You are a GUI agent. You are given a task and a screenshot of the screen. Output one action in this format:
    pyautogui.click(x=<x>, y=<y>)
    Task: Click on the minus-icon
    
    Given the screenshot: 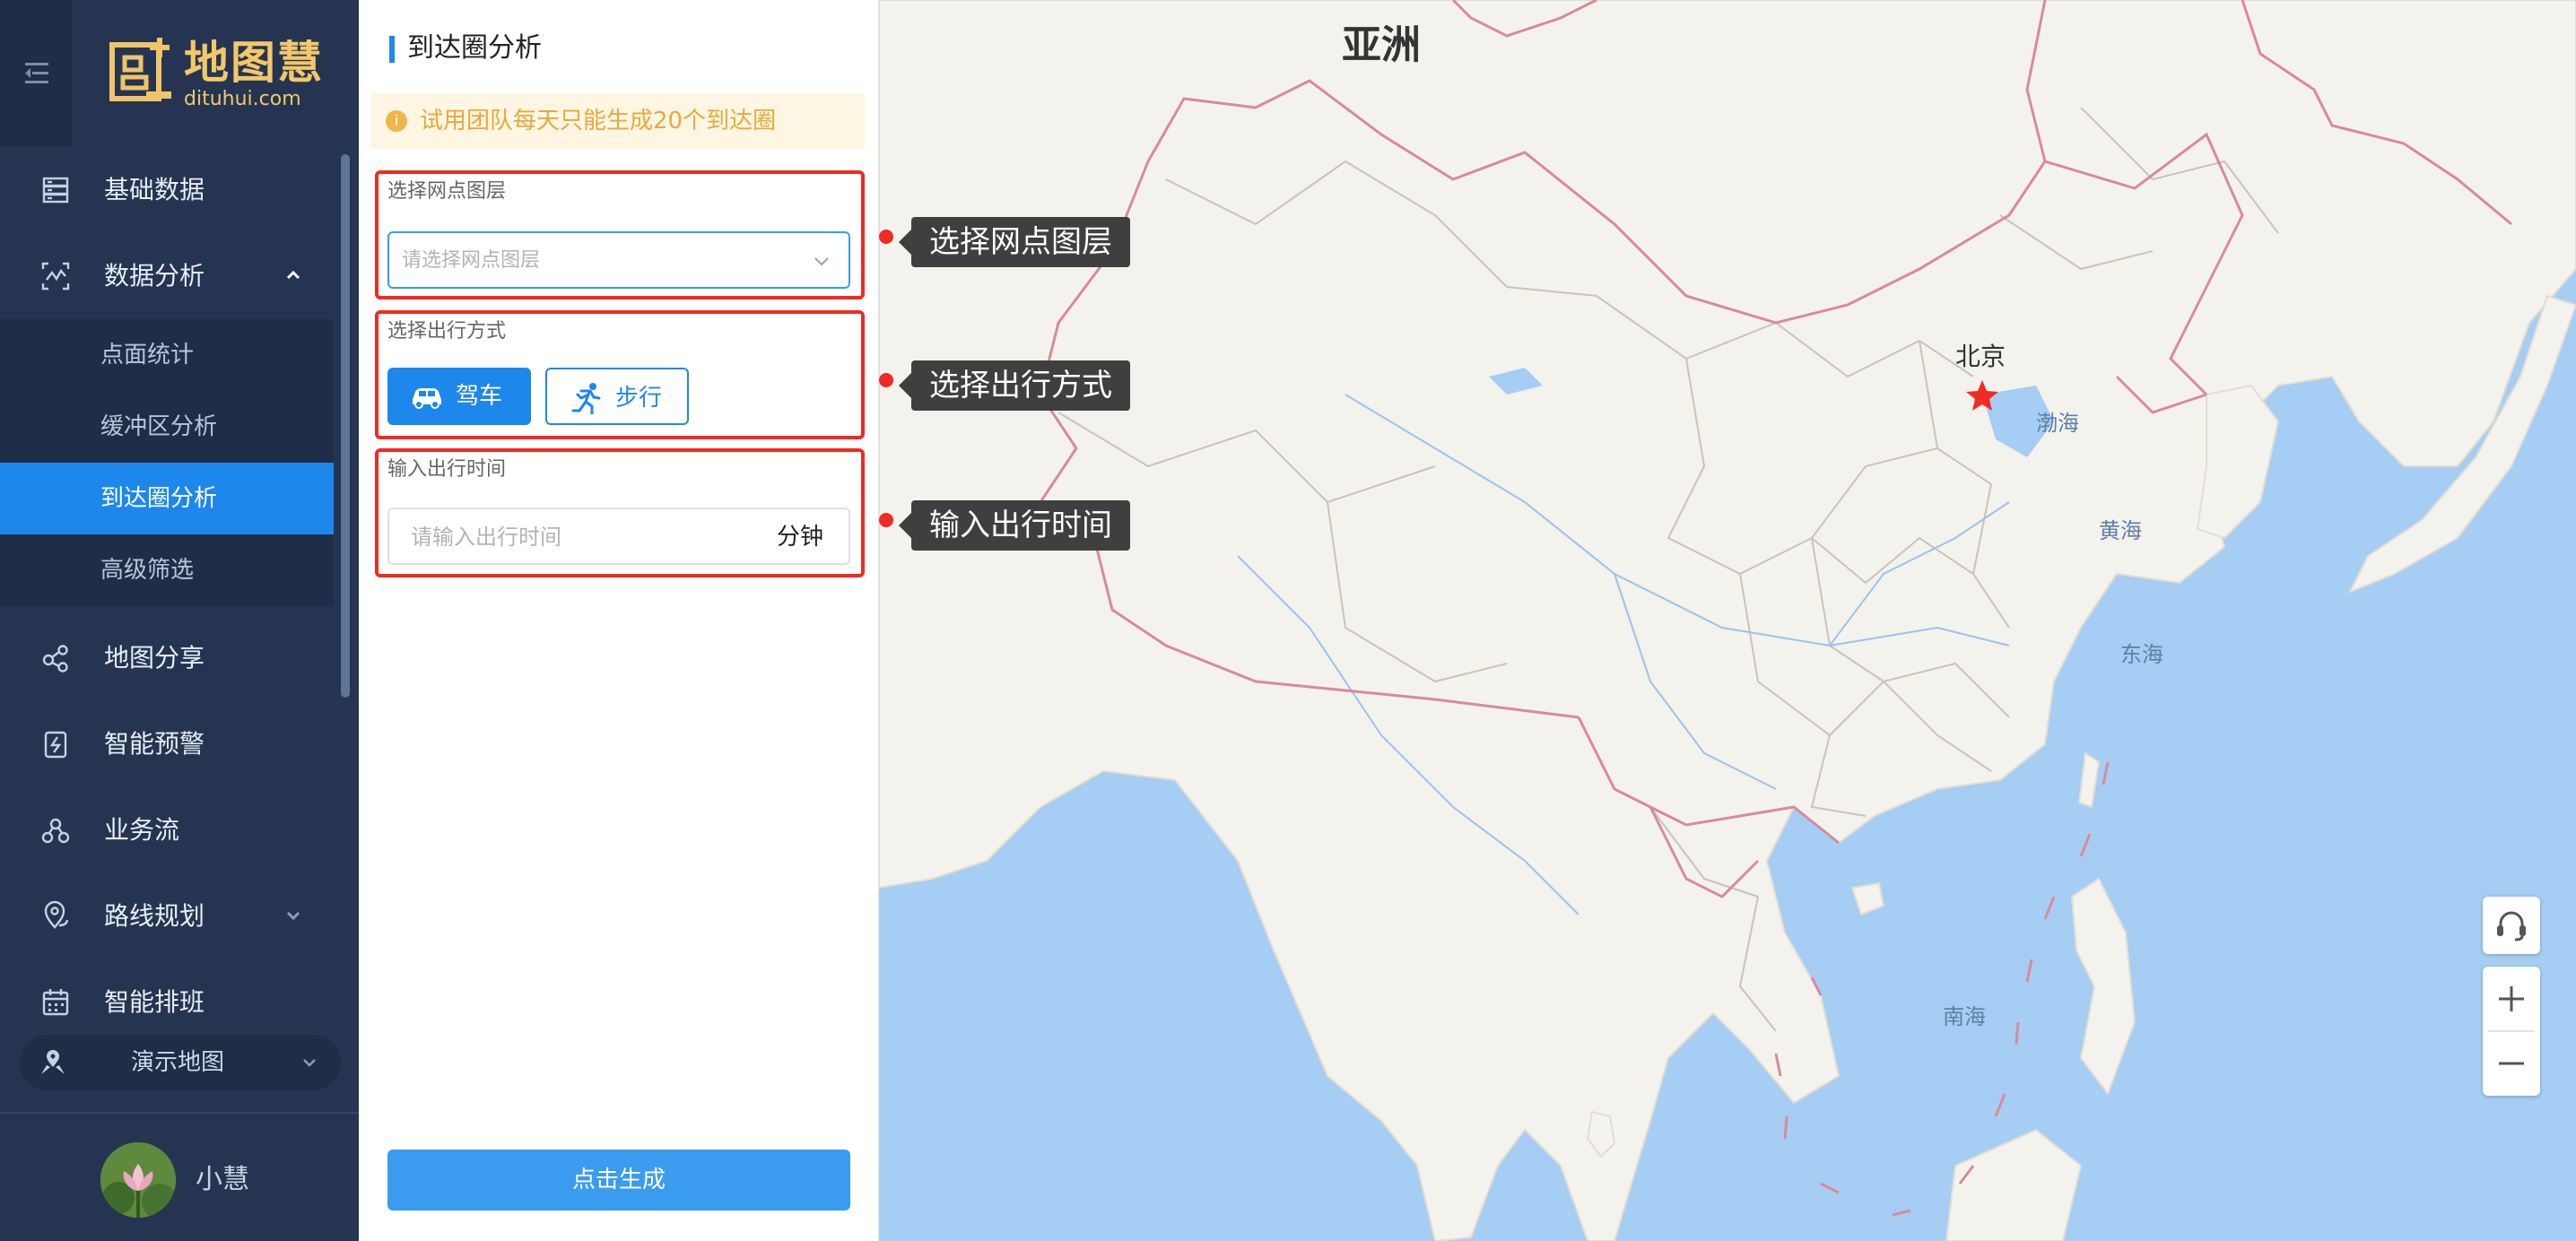 What is the action you would take?
    pyautogui.click(x=2511, y=1063)
    